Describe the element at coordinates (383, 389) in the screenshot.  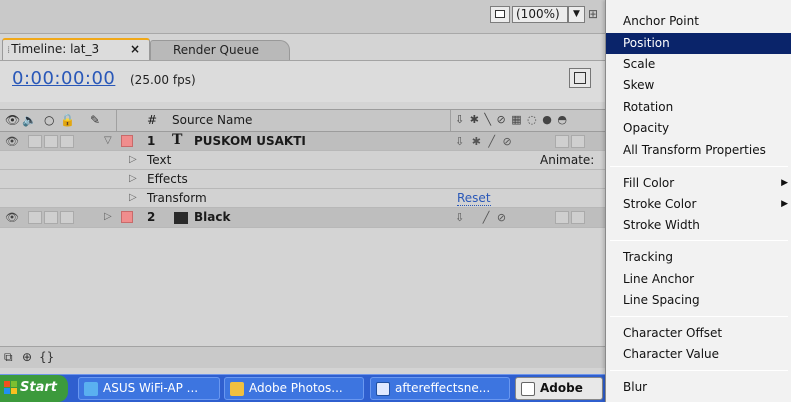
I see `word-doc-icon` at that location.